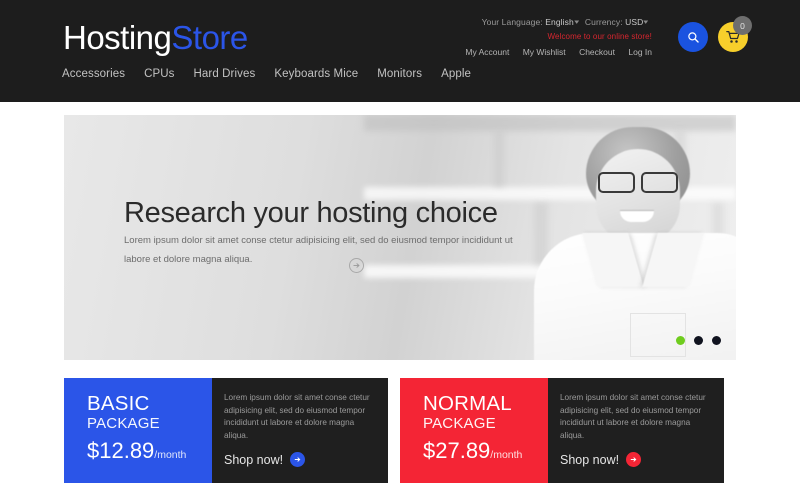 Image resolution: width=800 pixels, height=500 pixels. What do you see at coordinates (544, 52) in the screenshot?
I see `link-my-wishlist: My Wishlist` at bounding box center [544, 52].